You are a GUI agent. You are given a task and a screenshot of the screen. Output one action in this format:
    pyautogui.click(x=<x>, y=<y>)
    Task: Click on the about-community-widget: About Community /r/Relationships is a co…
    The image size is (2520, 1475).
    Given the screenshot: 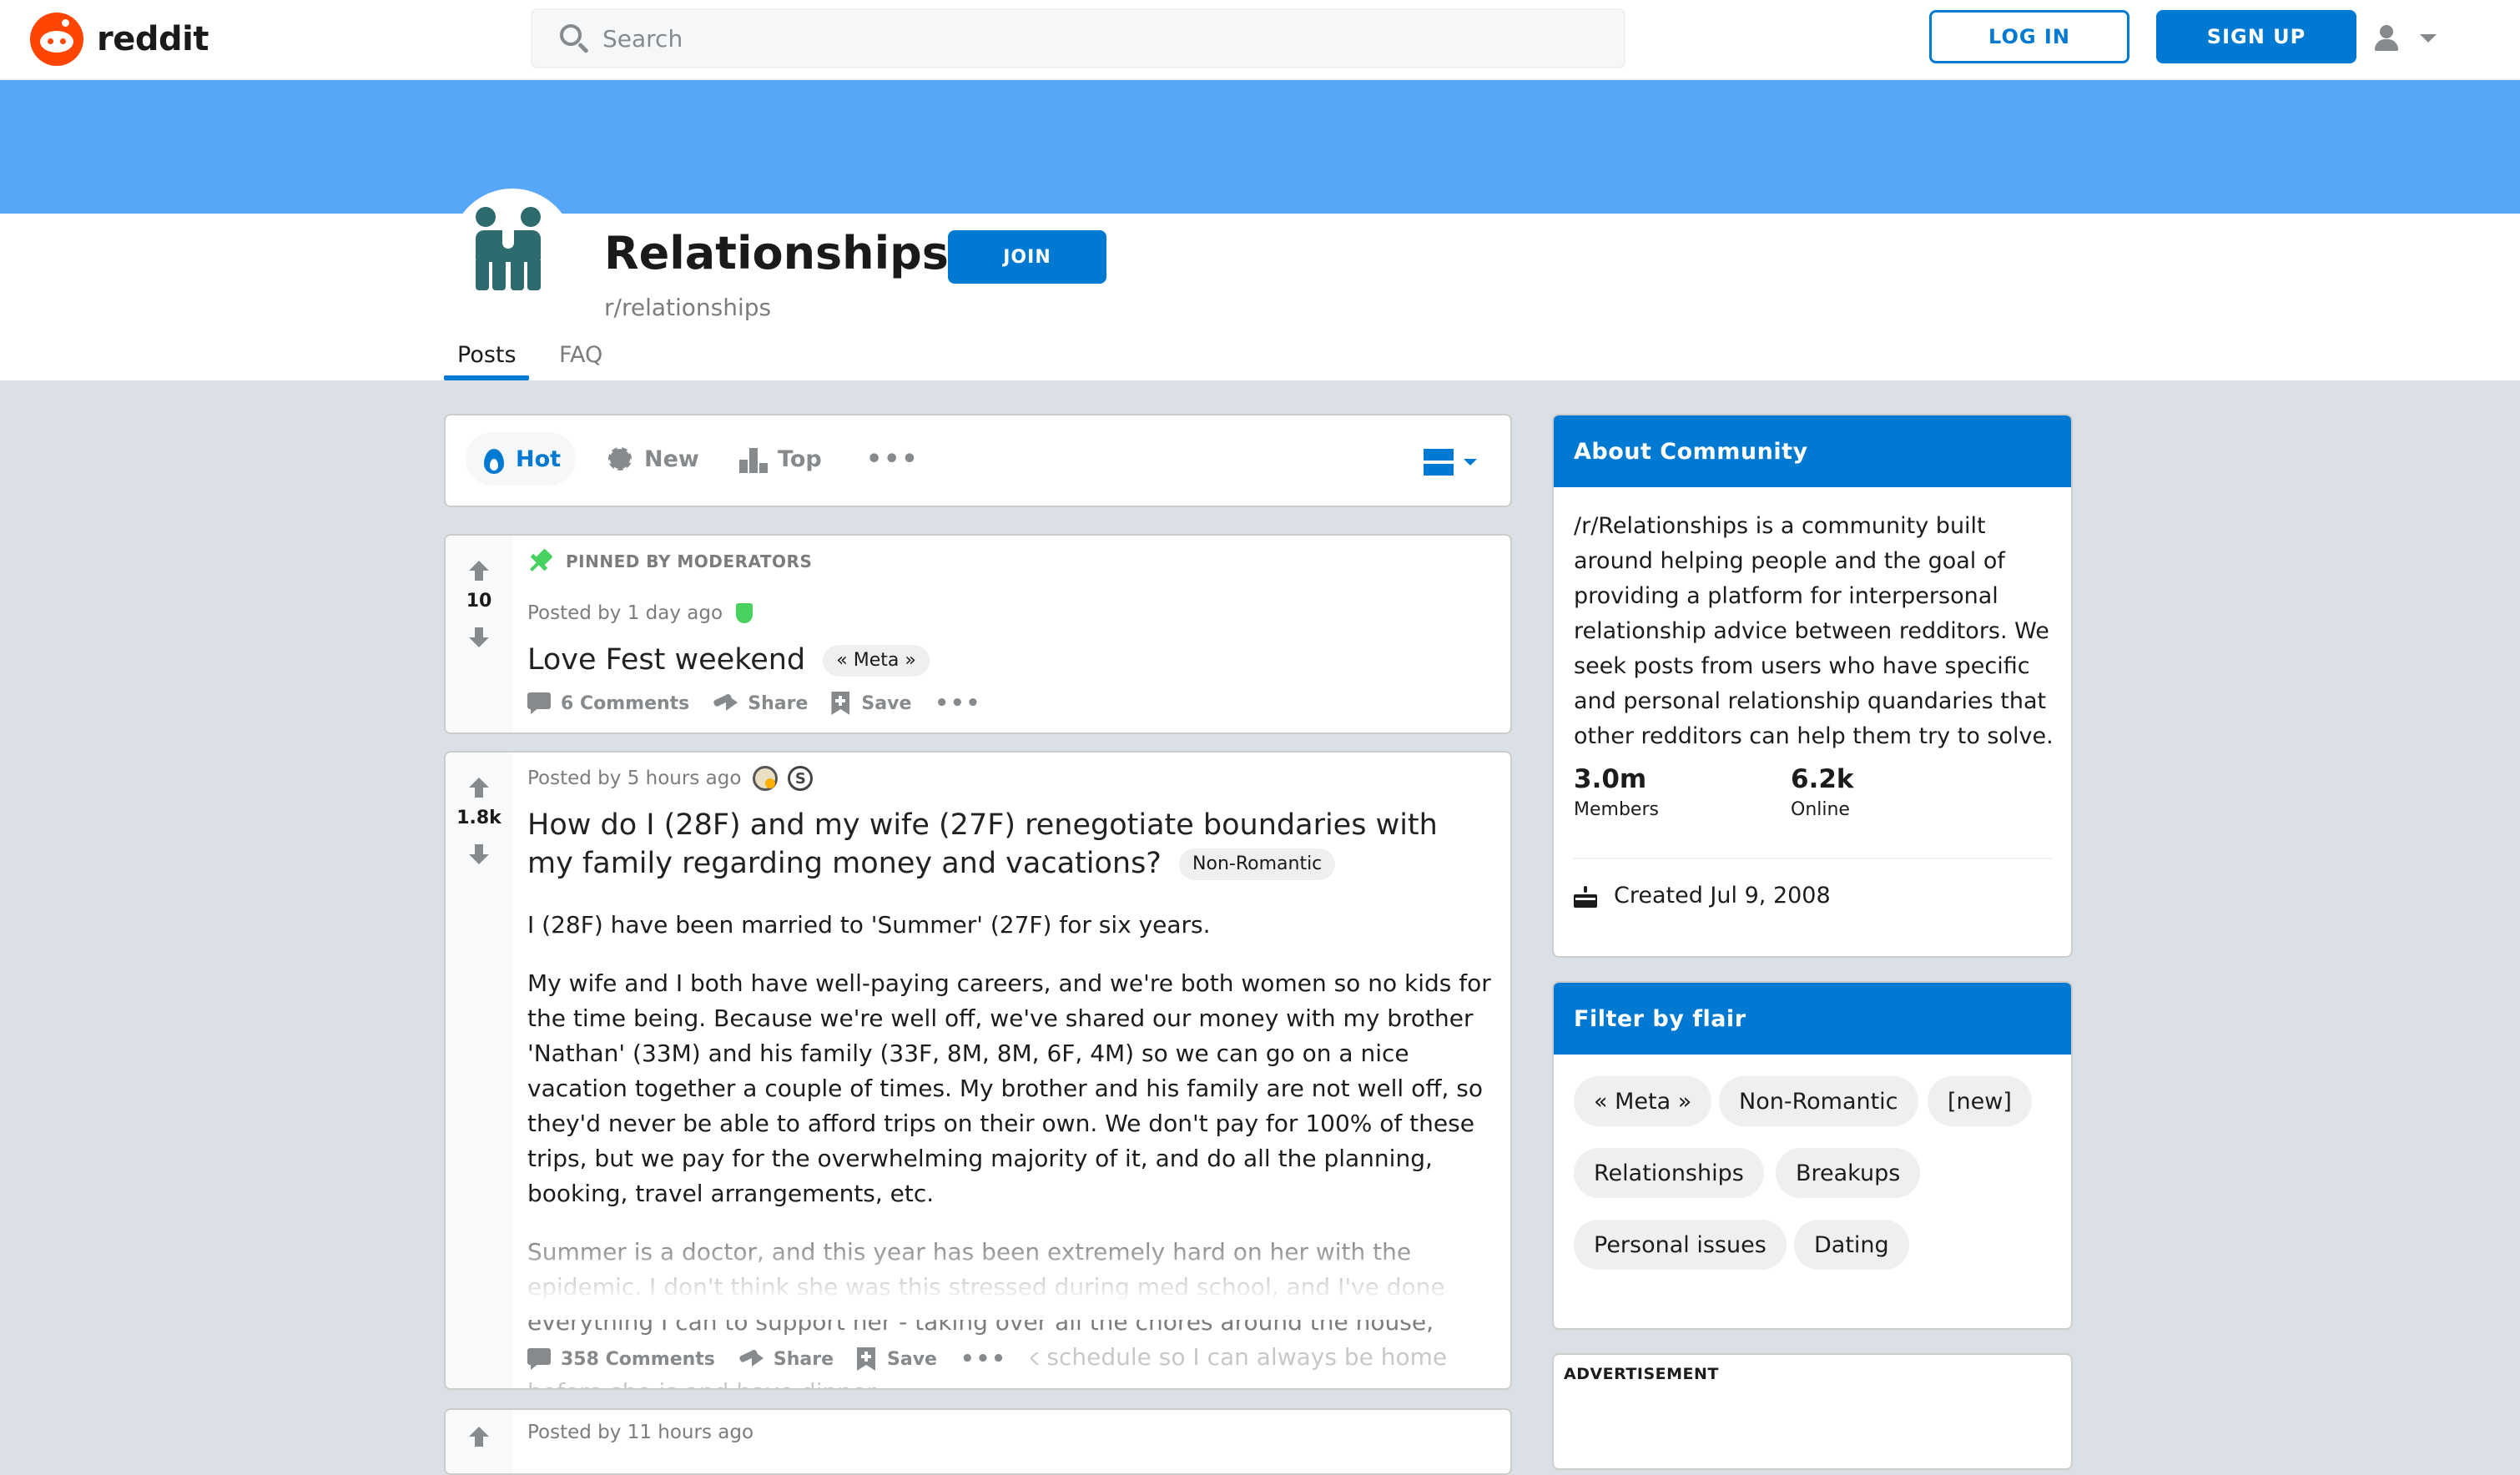 What is the action you would take?
    pyautogui.click(x=1813, y=686)
    